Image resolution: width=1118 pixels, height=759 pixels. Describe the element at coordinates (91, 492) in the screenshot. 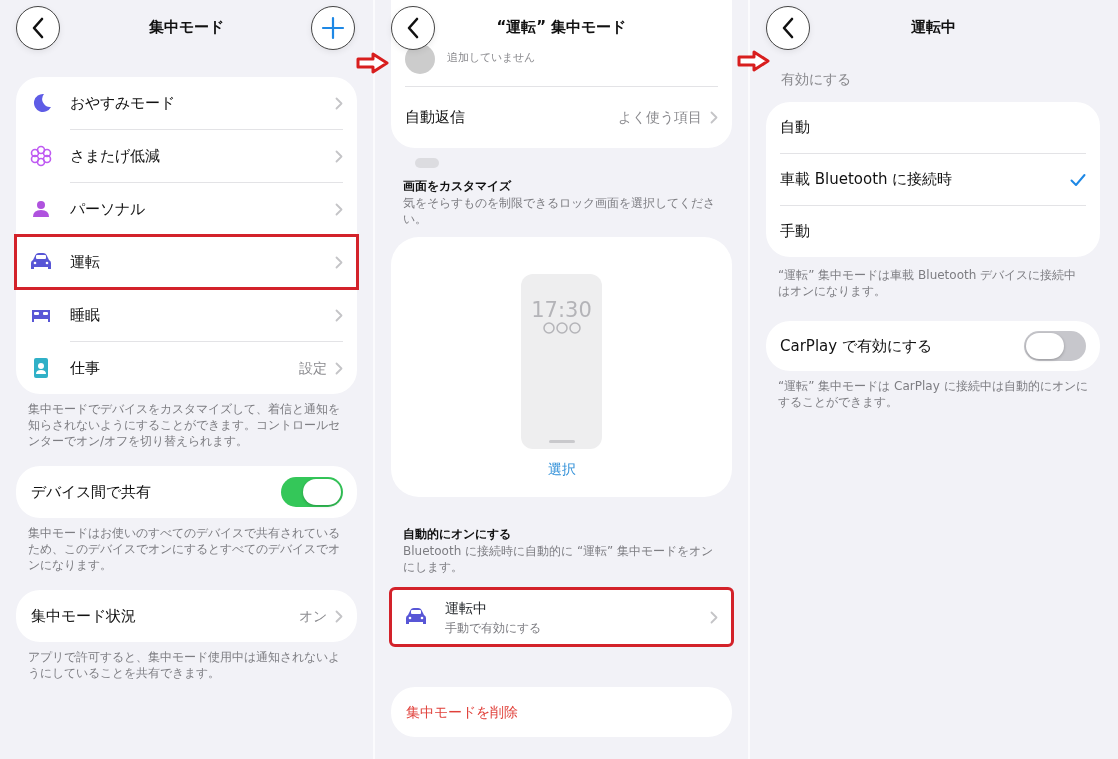

I see `row-label: デバイス間で共有` at that location.